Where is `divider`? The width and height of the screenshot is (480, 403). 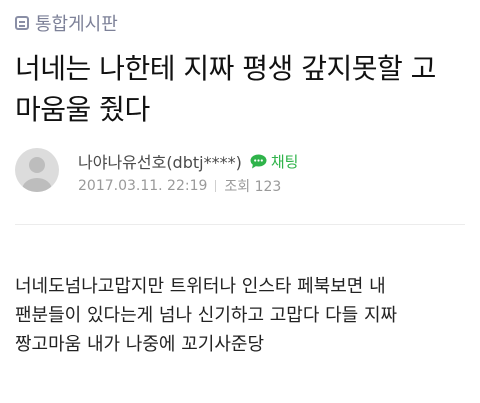 divider is located at coordinates (240, 224).